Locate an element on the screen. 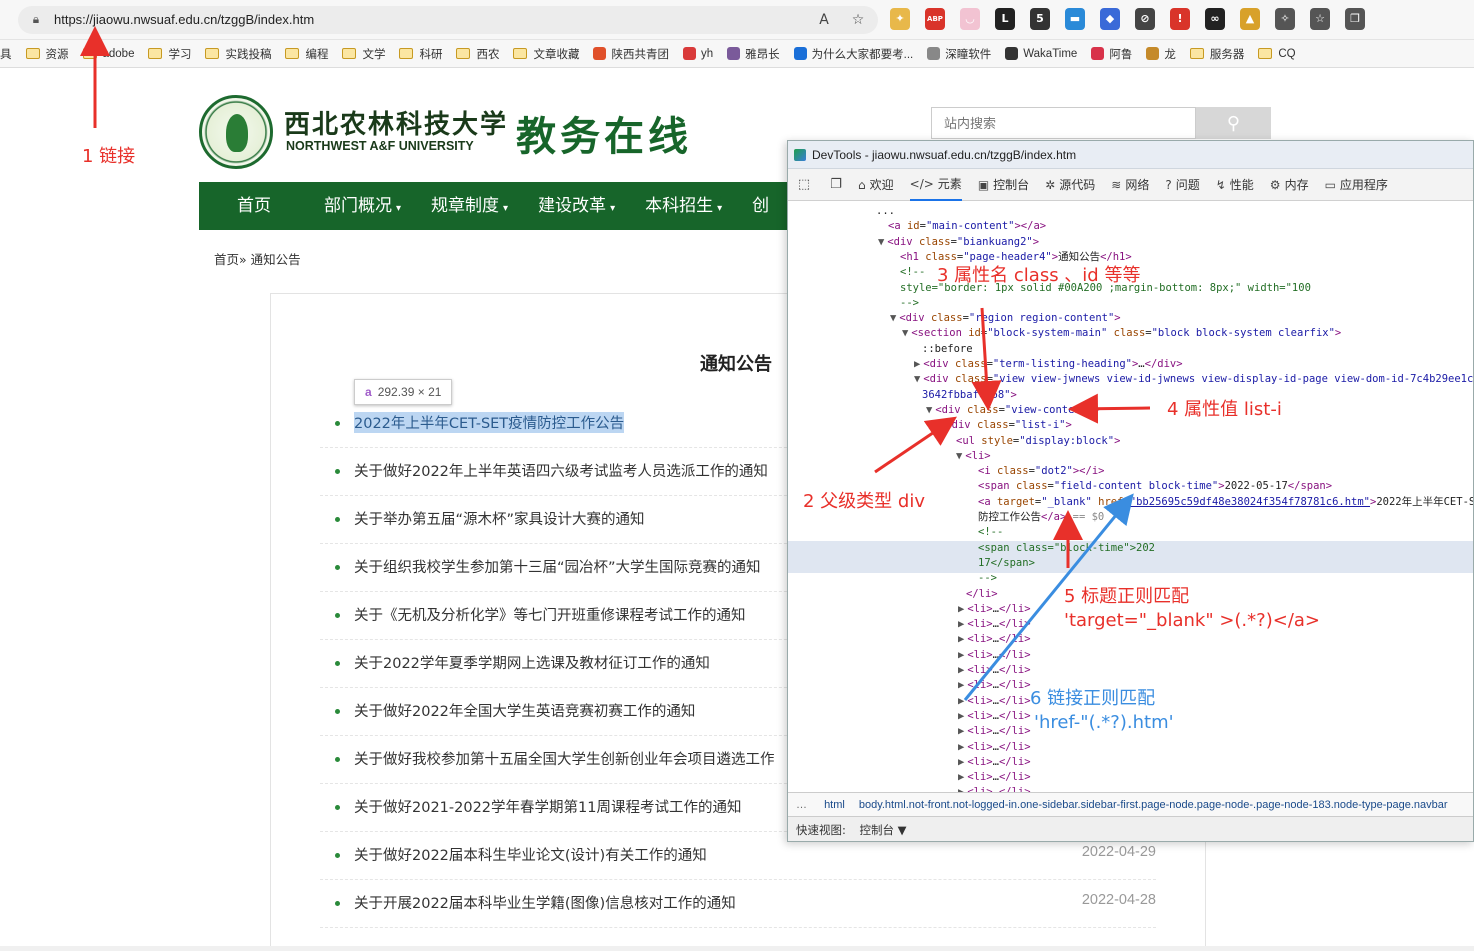 This screenshot has width=1474, height=951. bookmark-item: 科研 is located at coordinates (420, 54).